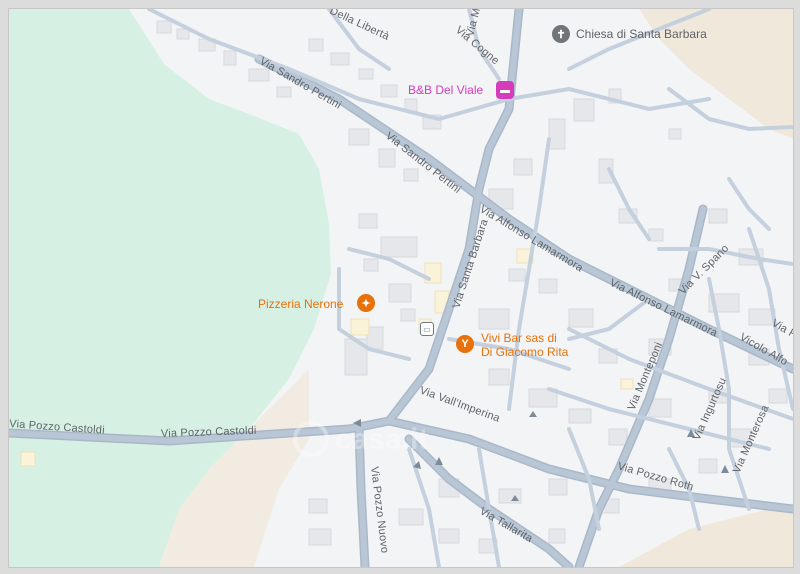 The width and height of the screenshot is (800, 574). I want to click on bus-stop-icon: ▭, so click(427, 329).